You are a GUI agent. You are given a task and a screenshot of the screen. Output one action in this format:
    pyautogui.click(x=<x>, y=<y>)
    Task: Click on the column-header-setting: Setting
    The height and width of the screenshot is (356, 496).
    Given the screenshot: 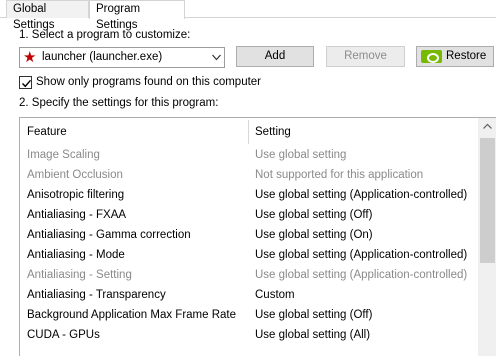 What is the action you would take?
    pyautogui.click(x=273, y=132)
    